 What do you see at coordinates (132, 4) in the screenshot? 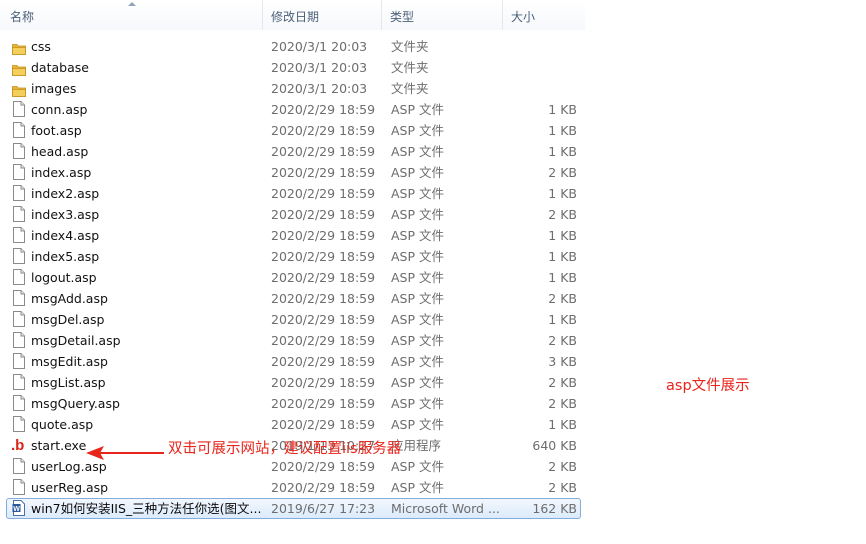
I see `sort-ascending-icon` at bounding box center [132, 4].